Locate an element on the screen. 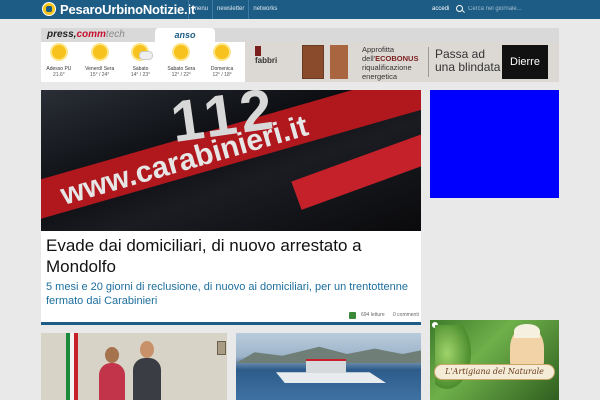  weather-temp: 15° / 24° is located at coordinates (100, 75).